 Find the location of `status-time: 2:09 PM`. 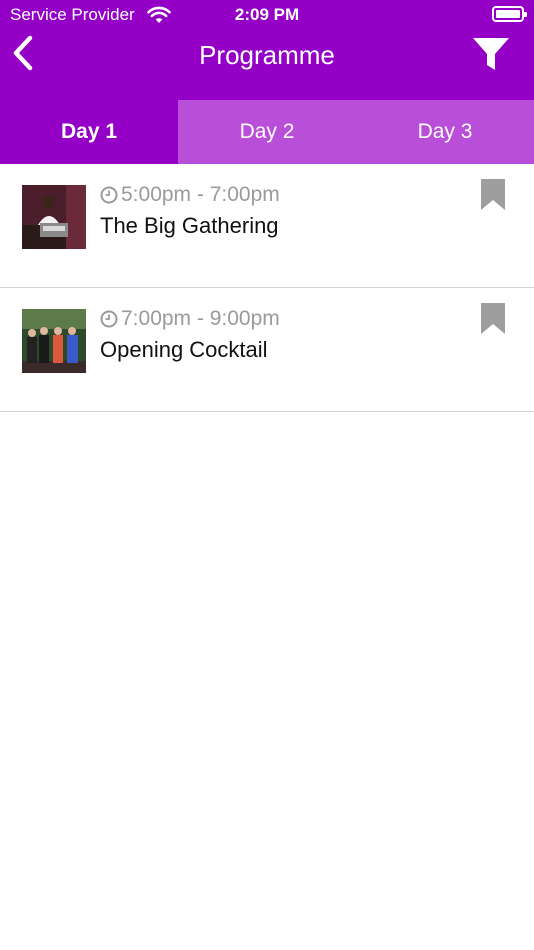

status-time: 2:09 PM is located at coordinates (267, 14).